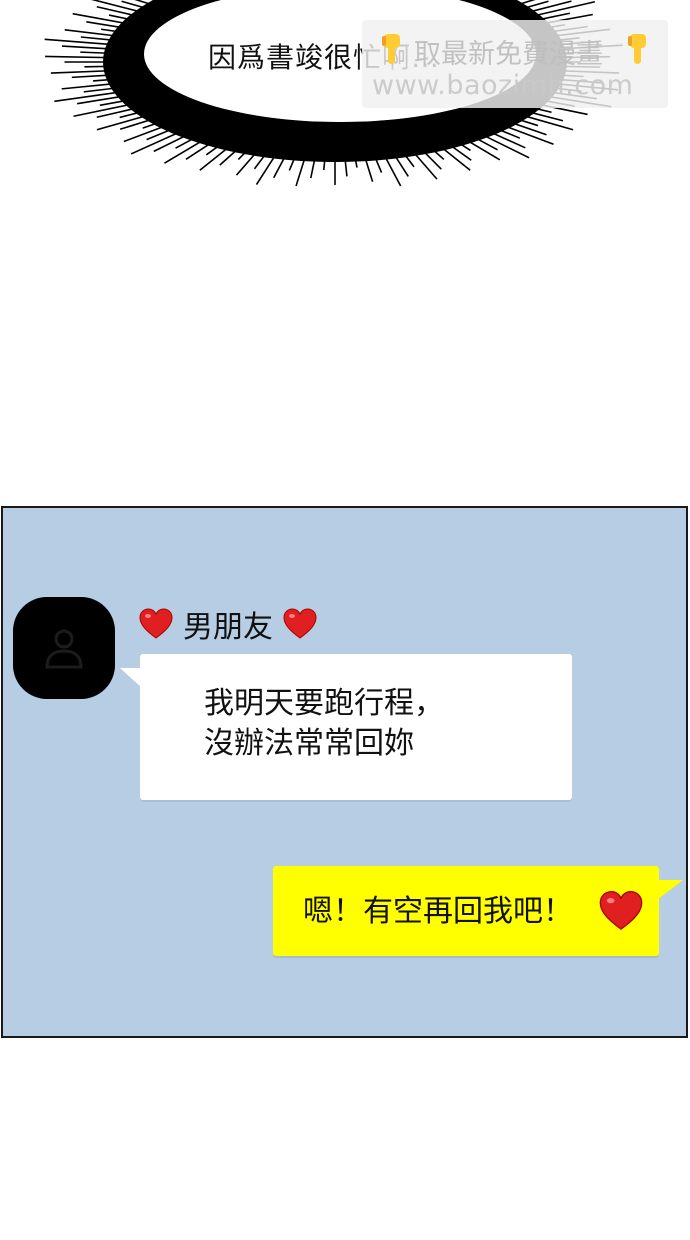 The height and width of the screenshot is (1240, 690). I want to click on incoming-message-line-2: 沒辦法常常回妳, so click(309, 743).